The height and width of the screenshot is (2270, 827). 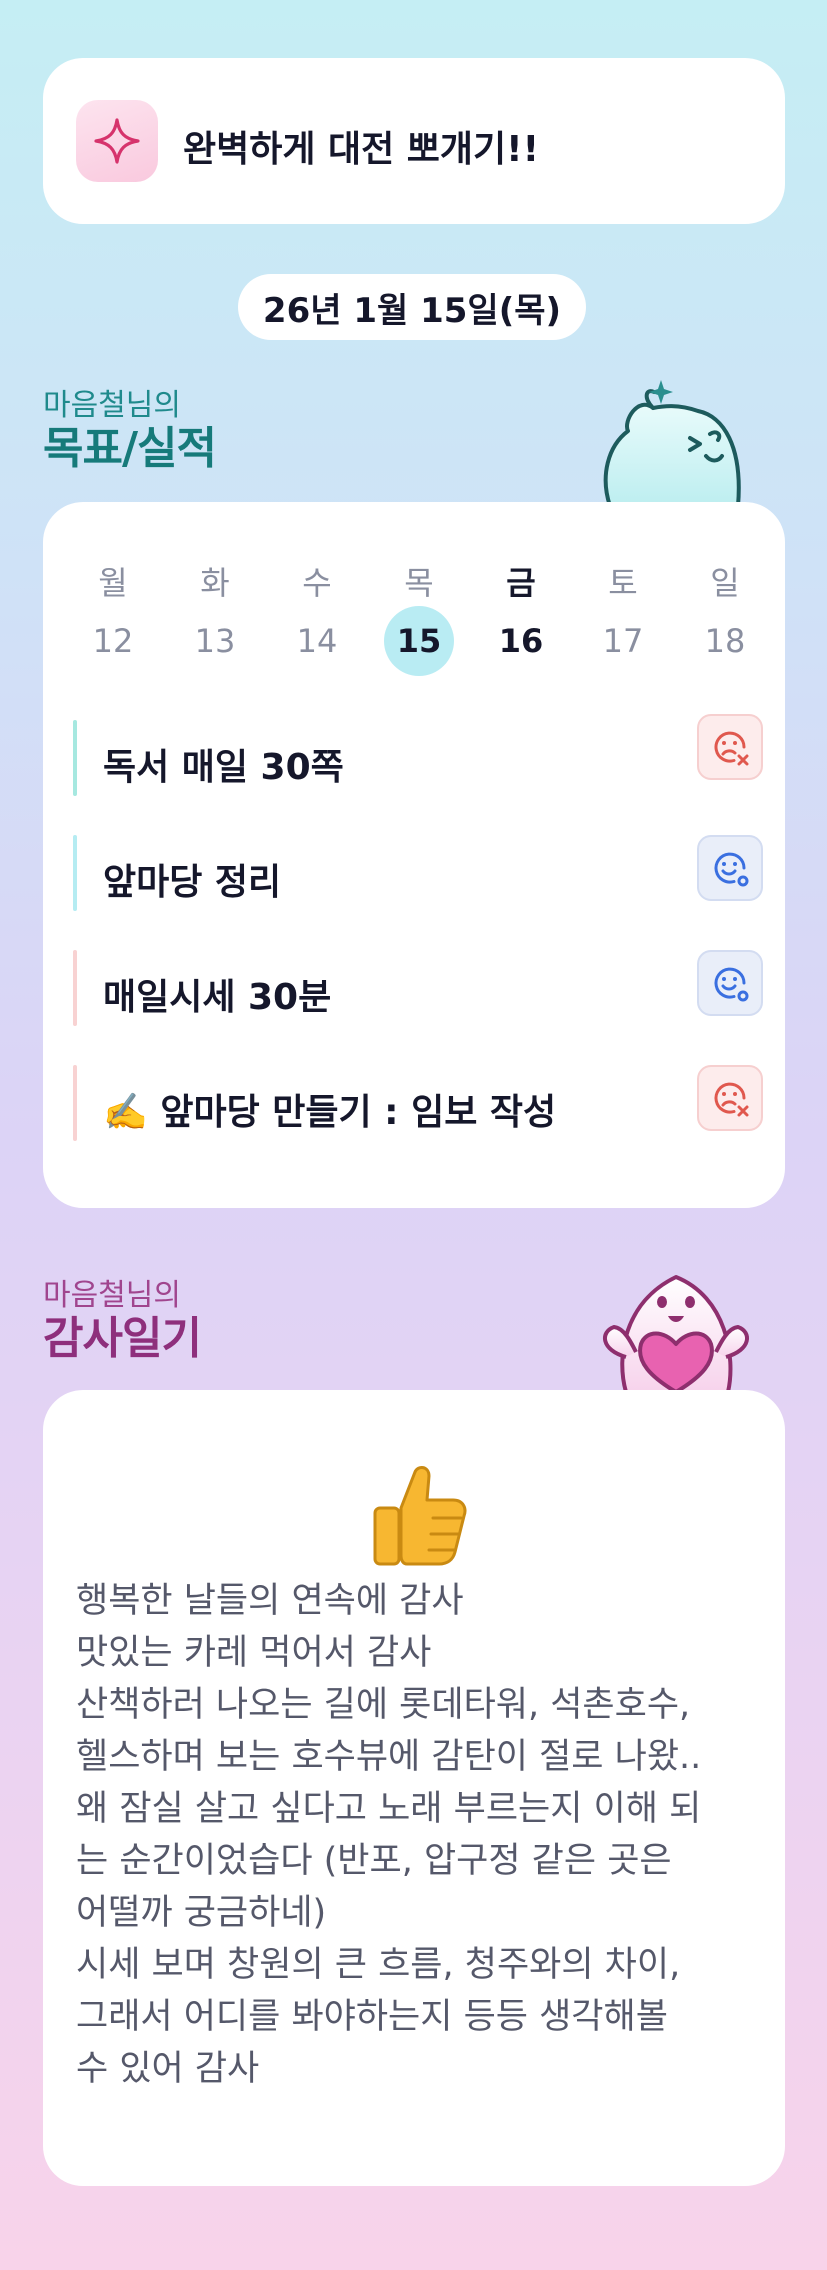 What do you see at coordinates (254, 1653) in the screenshot?
I see `gratitude-line: 맛있는 카레 먹어서 감사` at bounding box center [254, 1653].